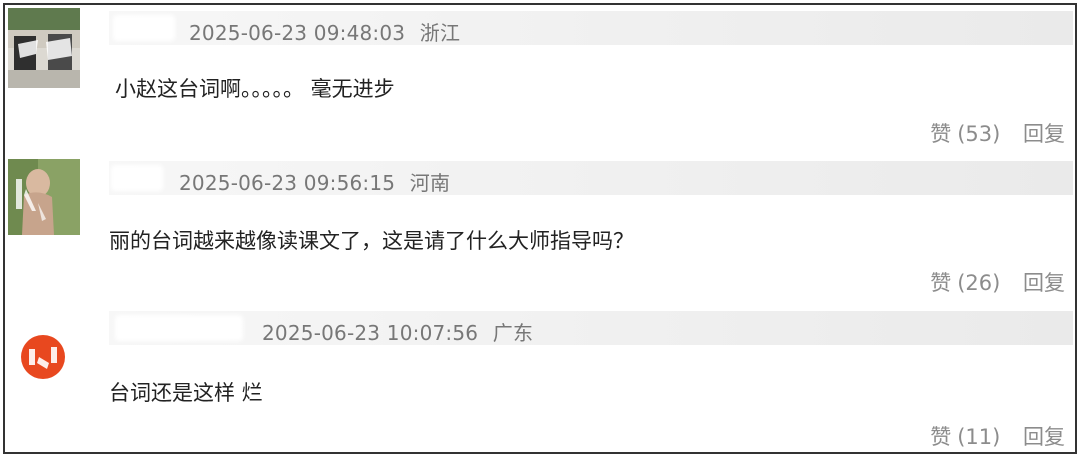 This screenshot has width=1080, height=457. Describe the element at coordinates (371, 241) in the screenshot. I see `comment-text: 丽的台词越来越像读课文了，这是请了什么大师指导吗？` at that location.